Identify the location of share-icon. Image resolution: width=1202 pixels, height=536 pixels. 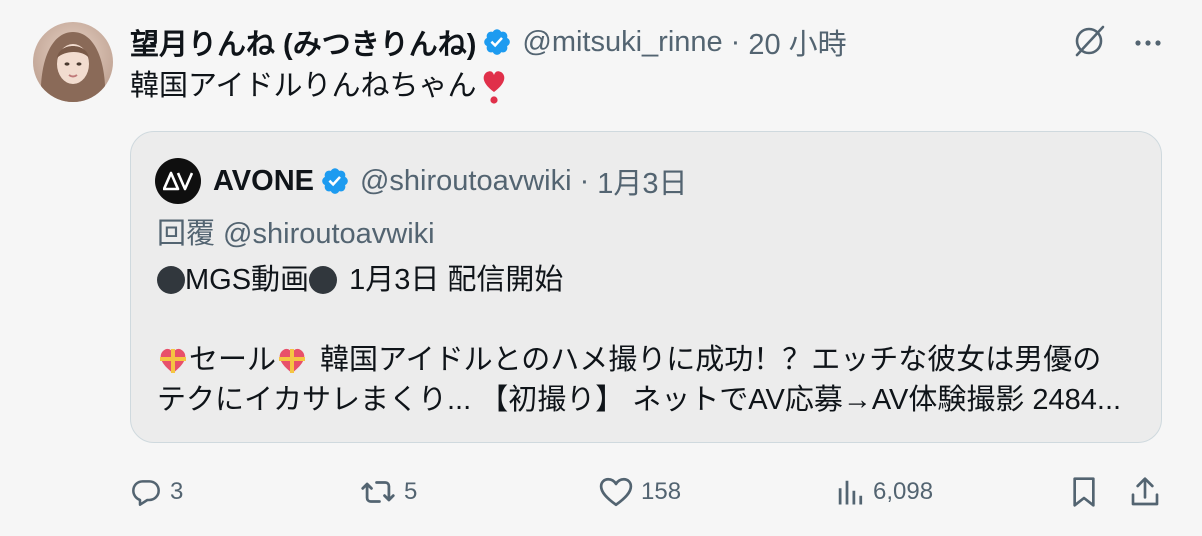
(1145, 492).